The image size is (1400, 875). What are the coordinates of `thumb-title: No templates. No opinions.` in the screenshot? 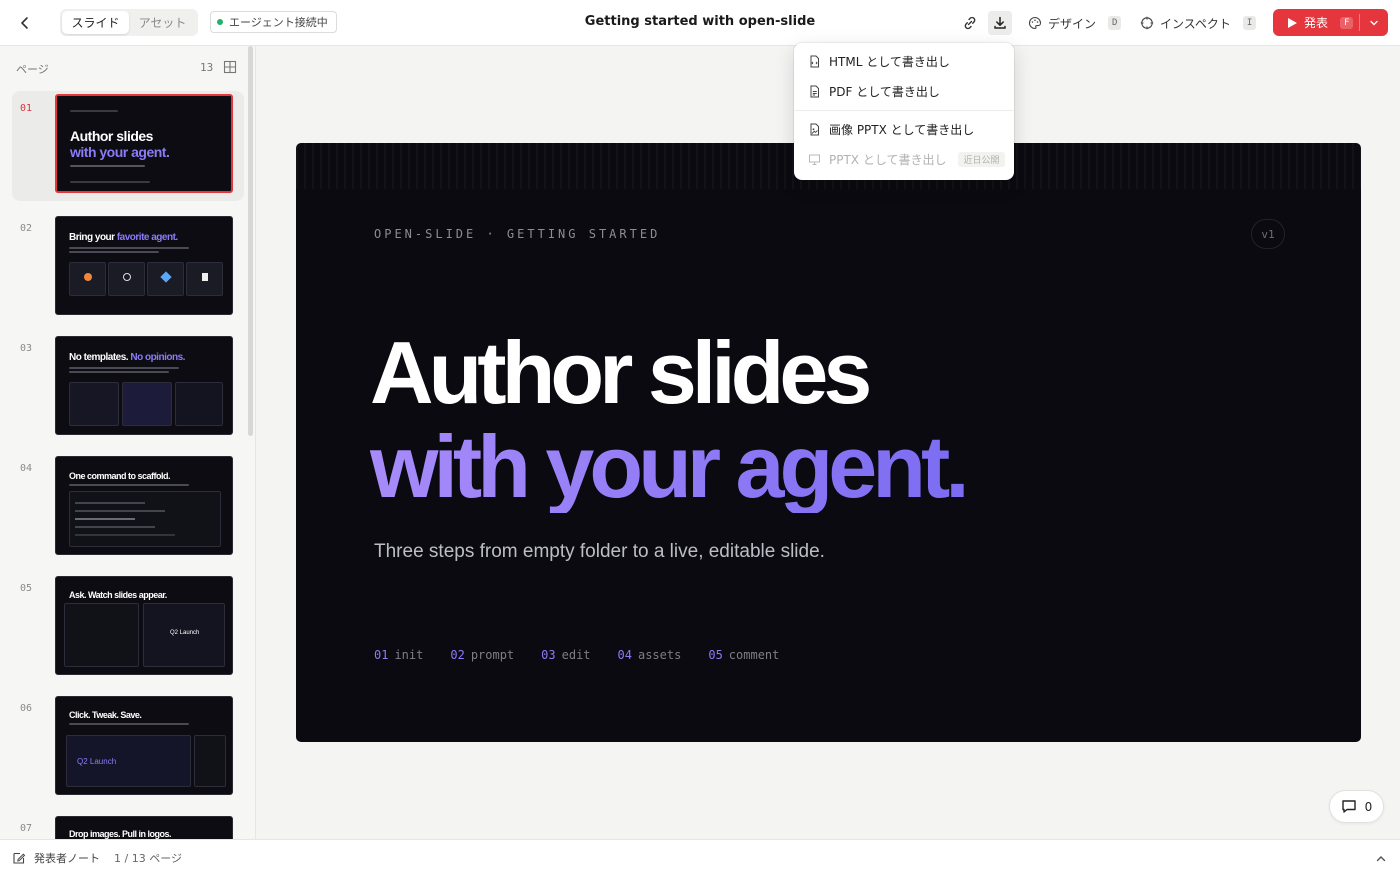 It's located at (127, 357).